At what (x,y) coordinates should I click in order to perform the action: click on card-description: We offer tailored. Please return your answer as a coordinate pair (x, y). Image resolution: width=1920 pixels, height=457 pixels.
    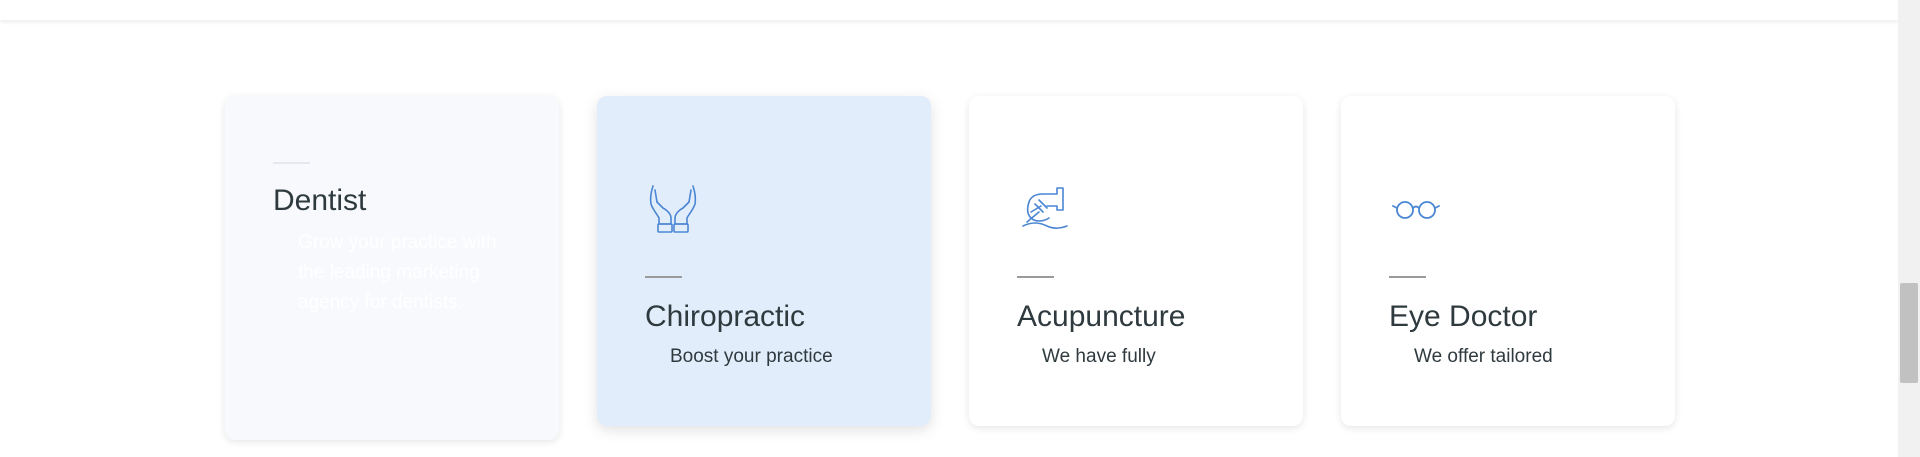
    Looking at the image, I should click on (1483, 356).